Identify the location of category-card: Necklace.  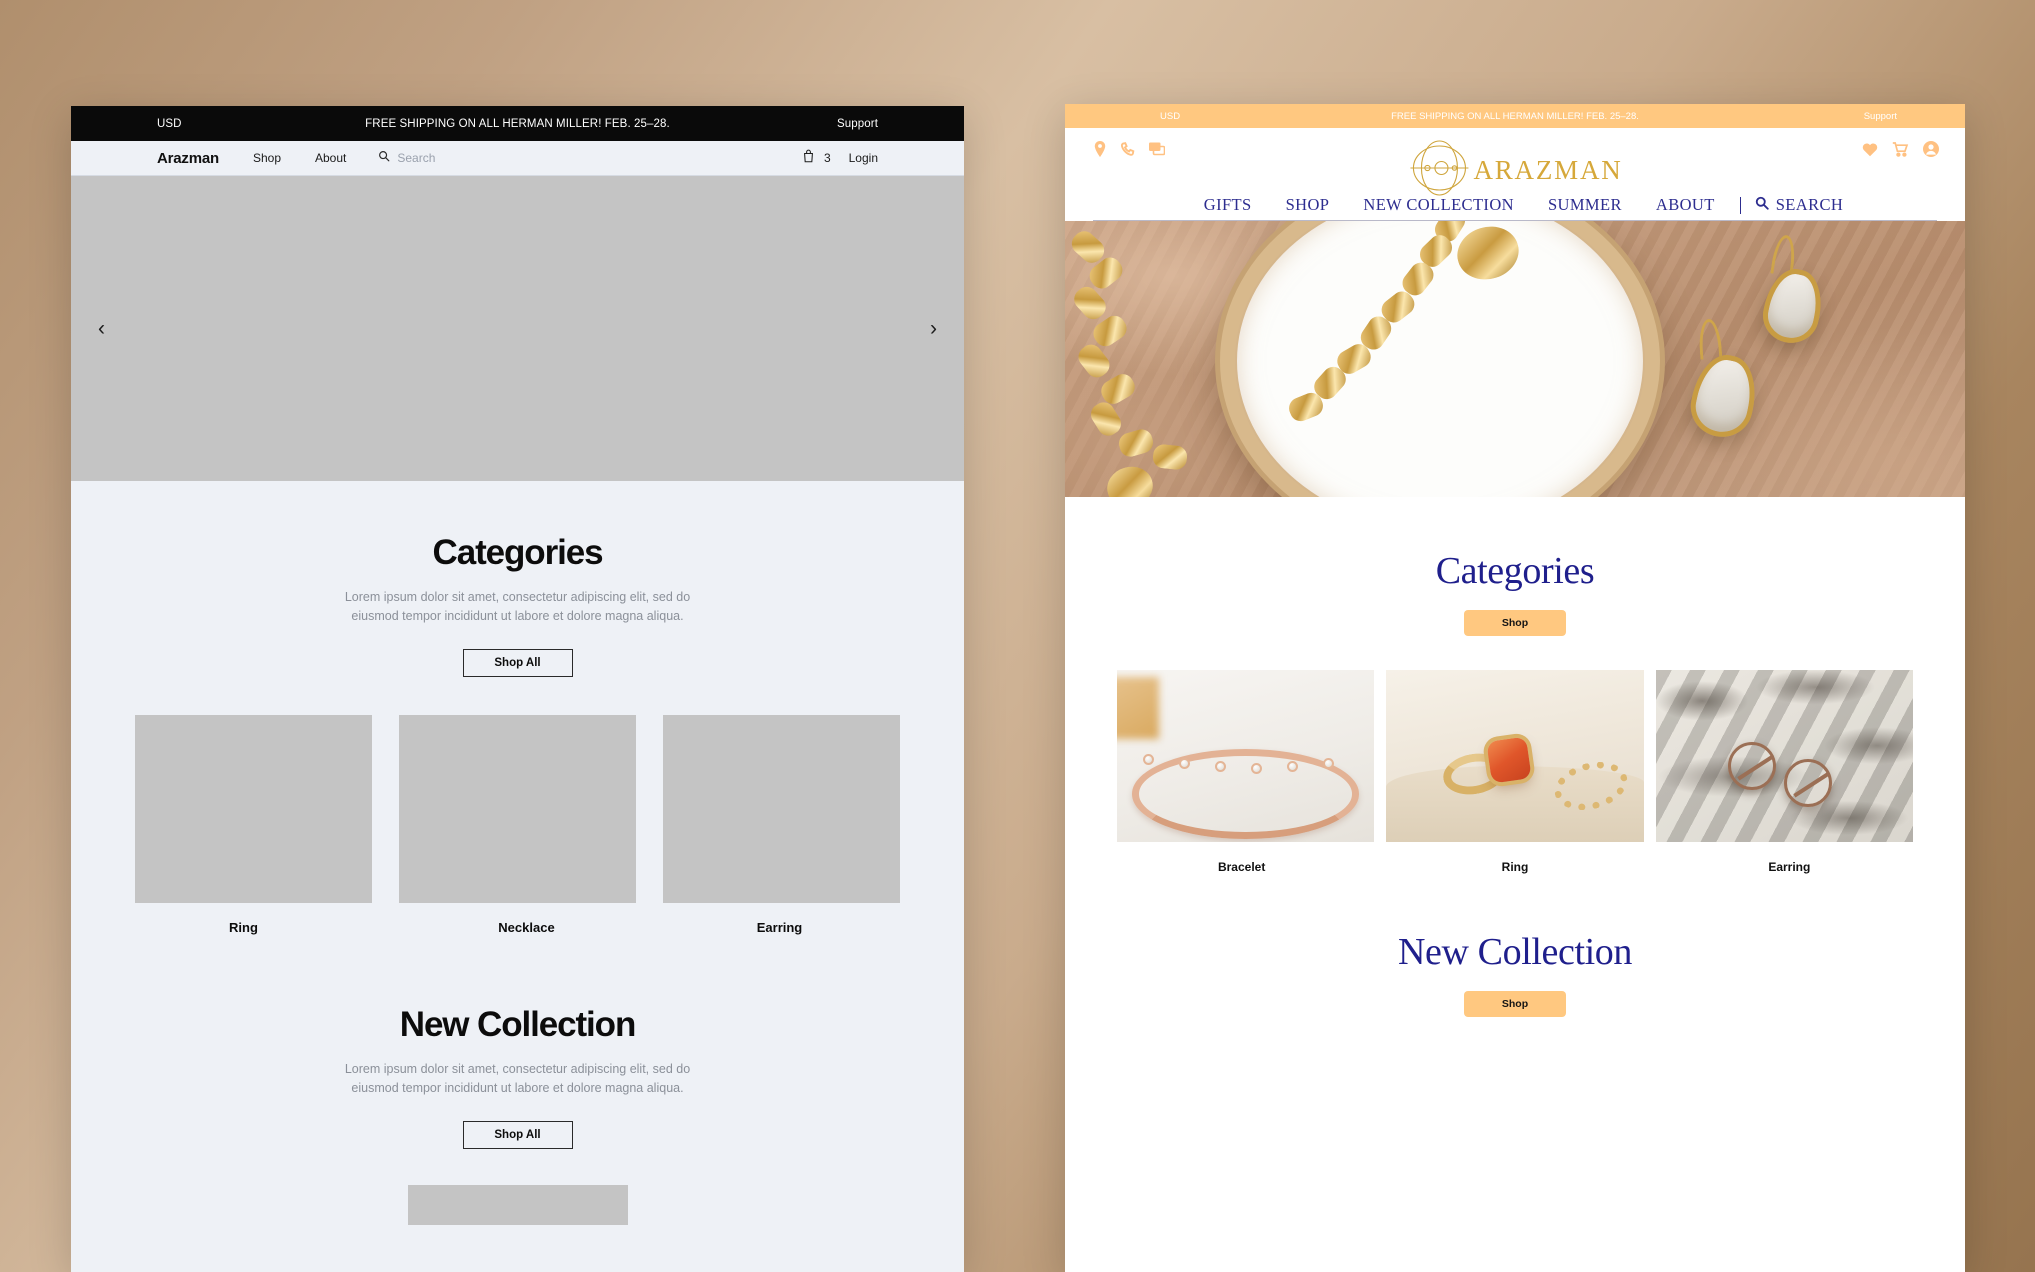
(517, 824).